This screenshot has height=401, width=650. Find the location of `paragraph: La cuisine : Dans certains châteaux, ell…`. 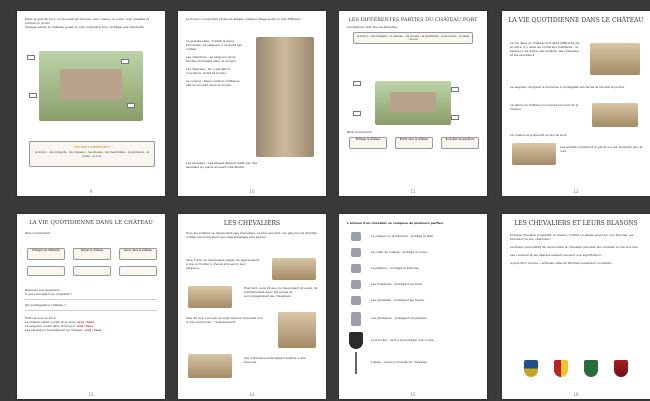

paragraph: La cuisine : Dans certains châteaux, ell… is located at coordinates (213, 83).